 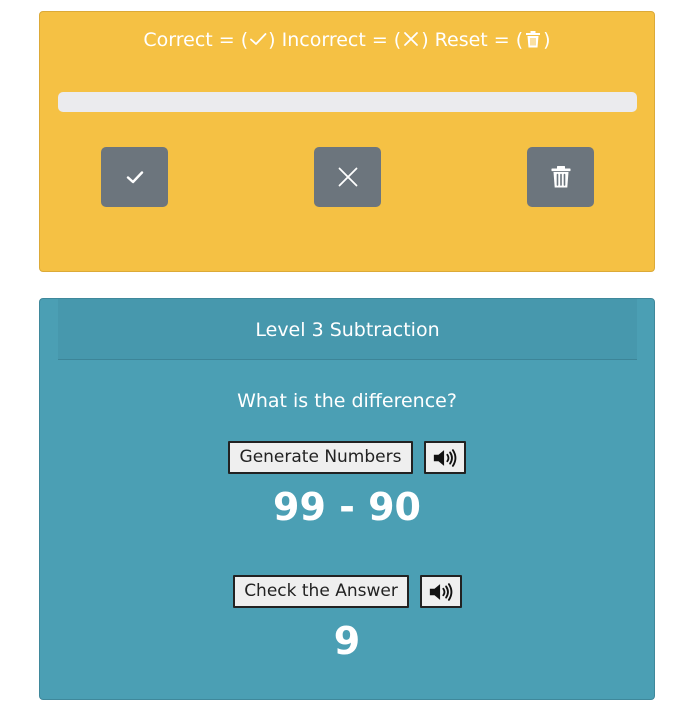 What do you see at coordinates (347, 641) in the screenshot?
I see `answer-display: 9` at bounding box center [347, 641].